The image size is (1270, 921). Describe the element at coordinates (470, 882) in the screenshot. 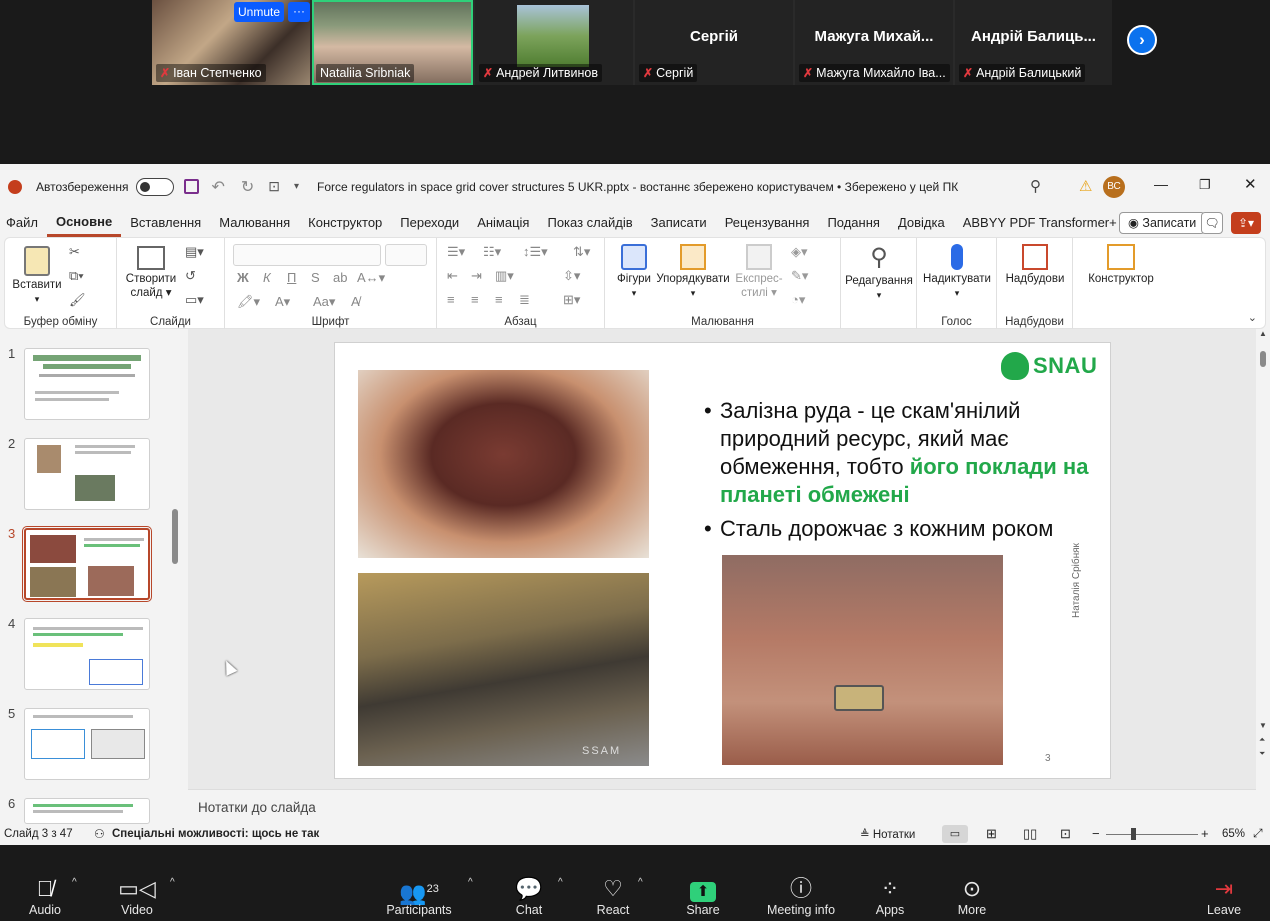

I see `participants-options-icon: ^` at that location.